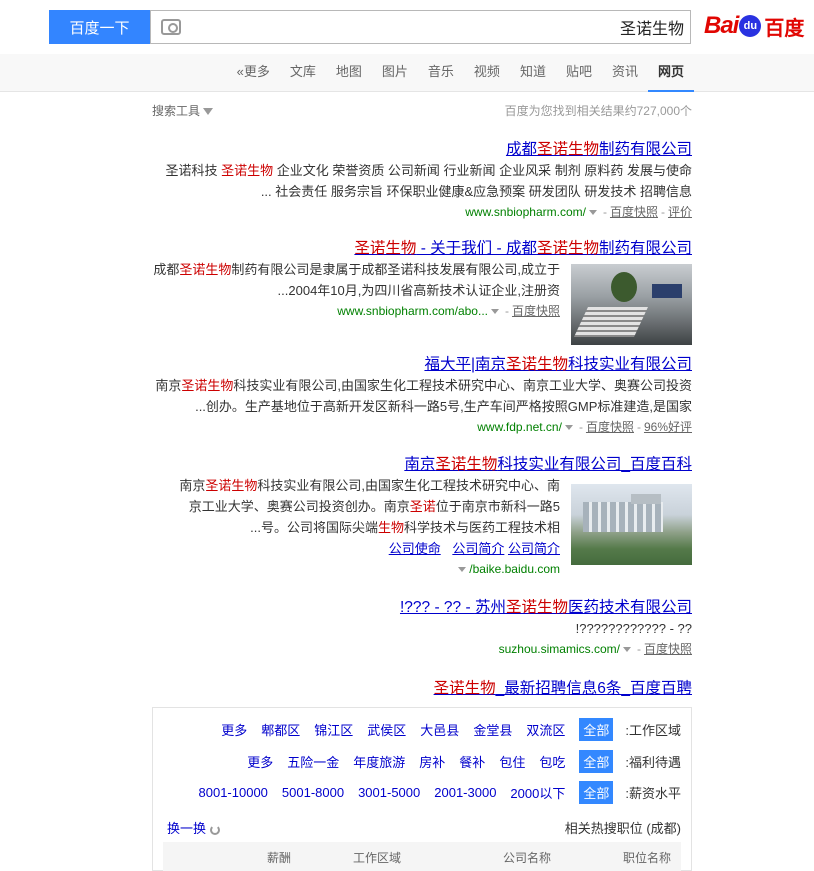 The image size is (814, 871). I want to click on col-job-name: 职位名称, so click(646, 857).